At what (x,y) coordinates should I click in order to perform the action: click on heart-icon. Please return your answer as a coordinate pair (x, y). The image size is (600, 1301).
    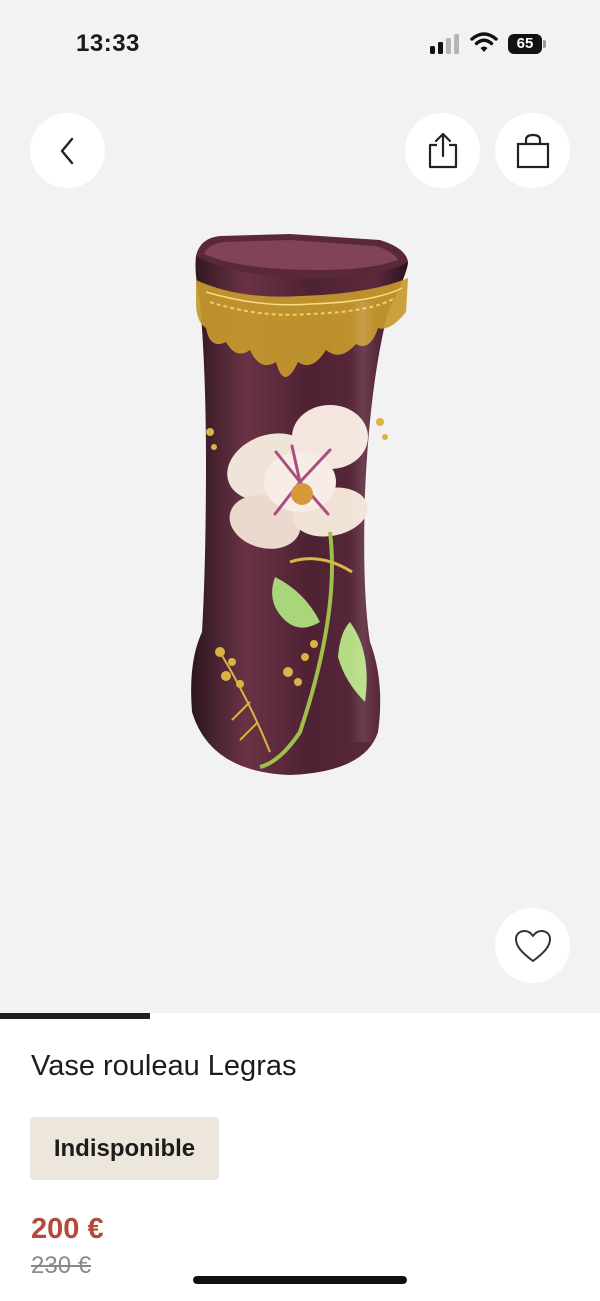
    Looking at the image, I should click on (532, 945).